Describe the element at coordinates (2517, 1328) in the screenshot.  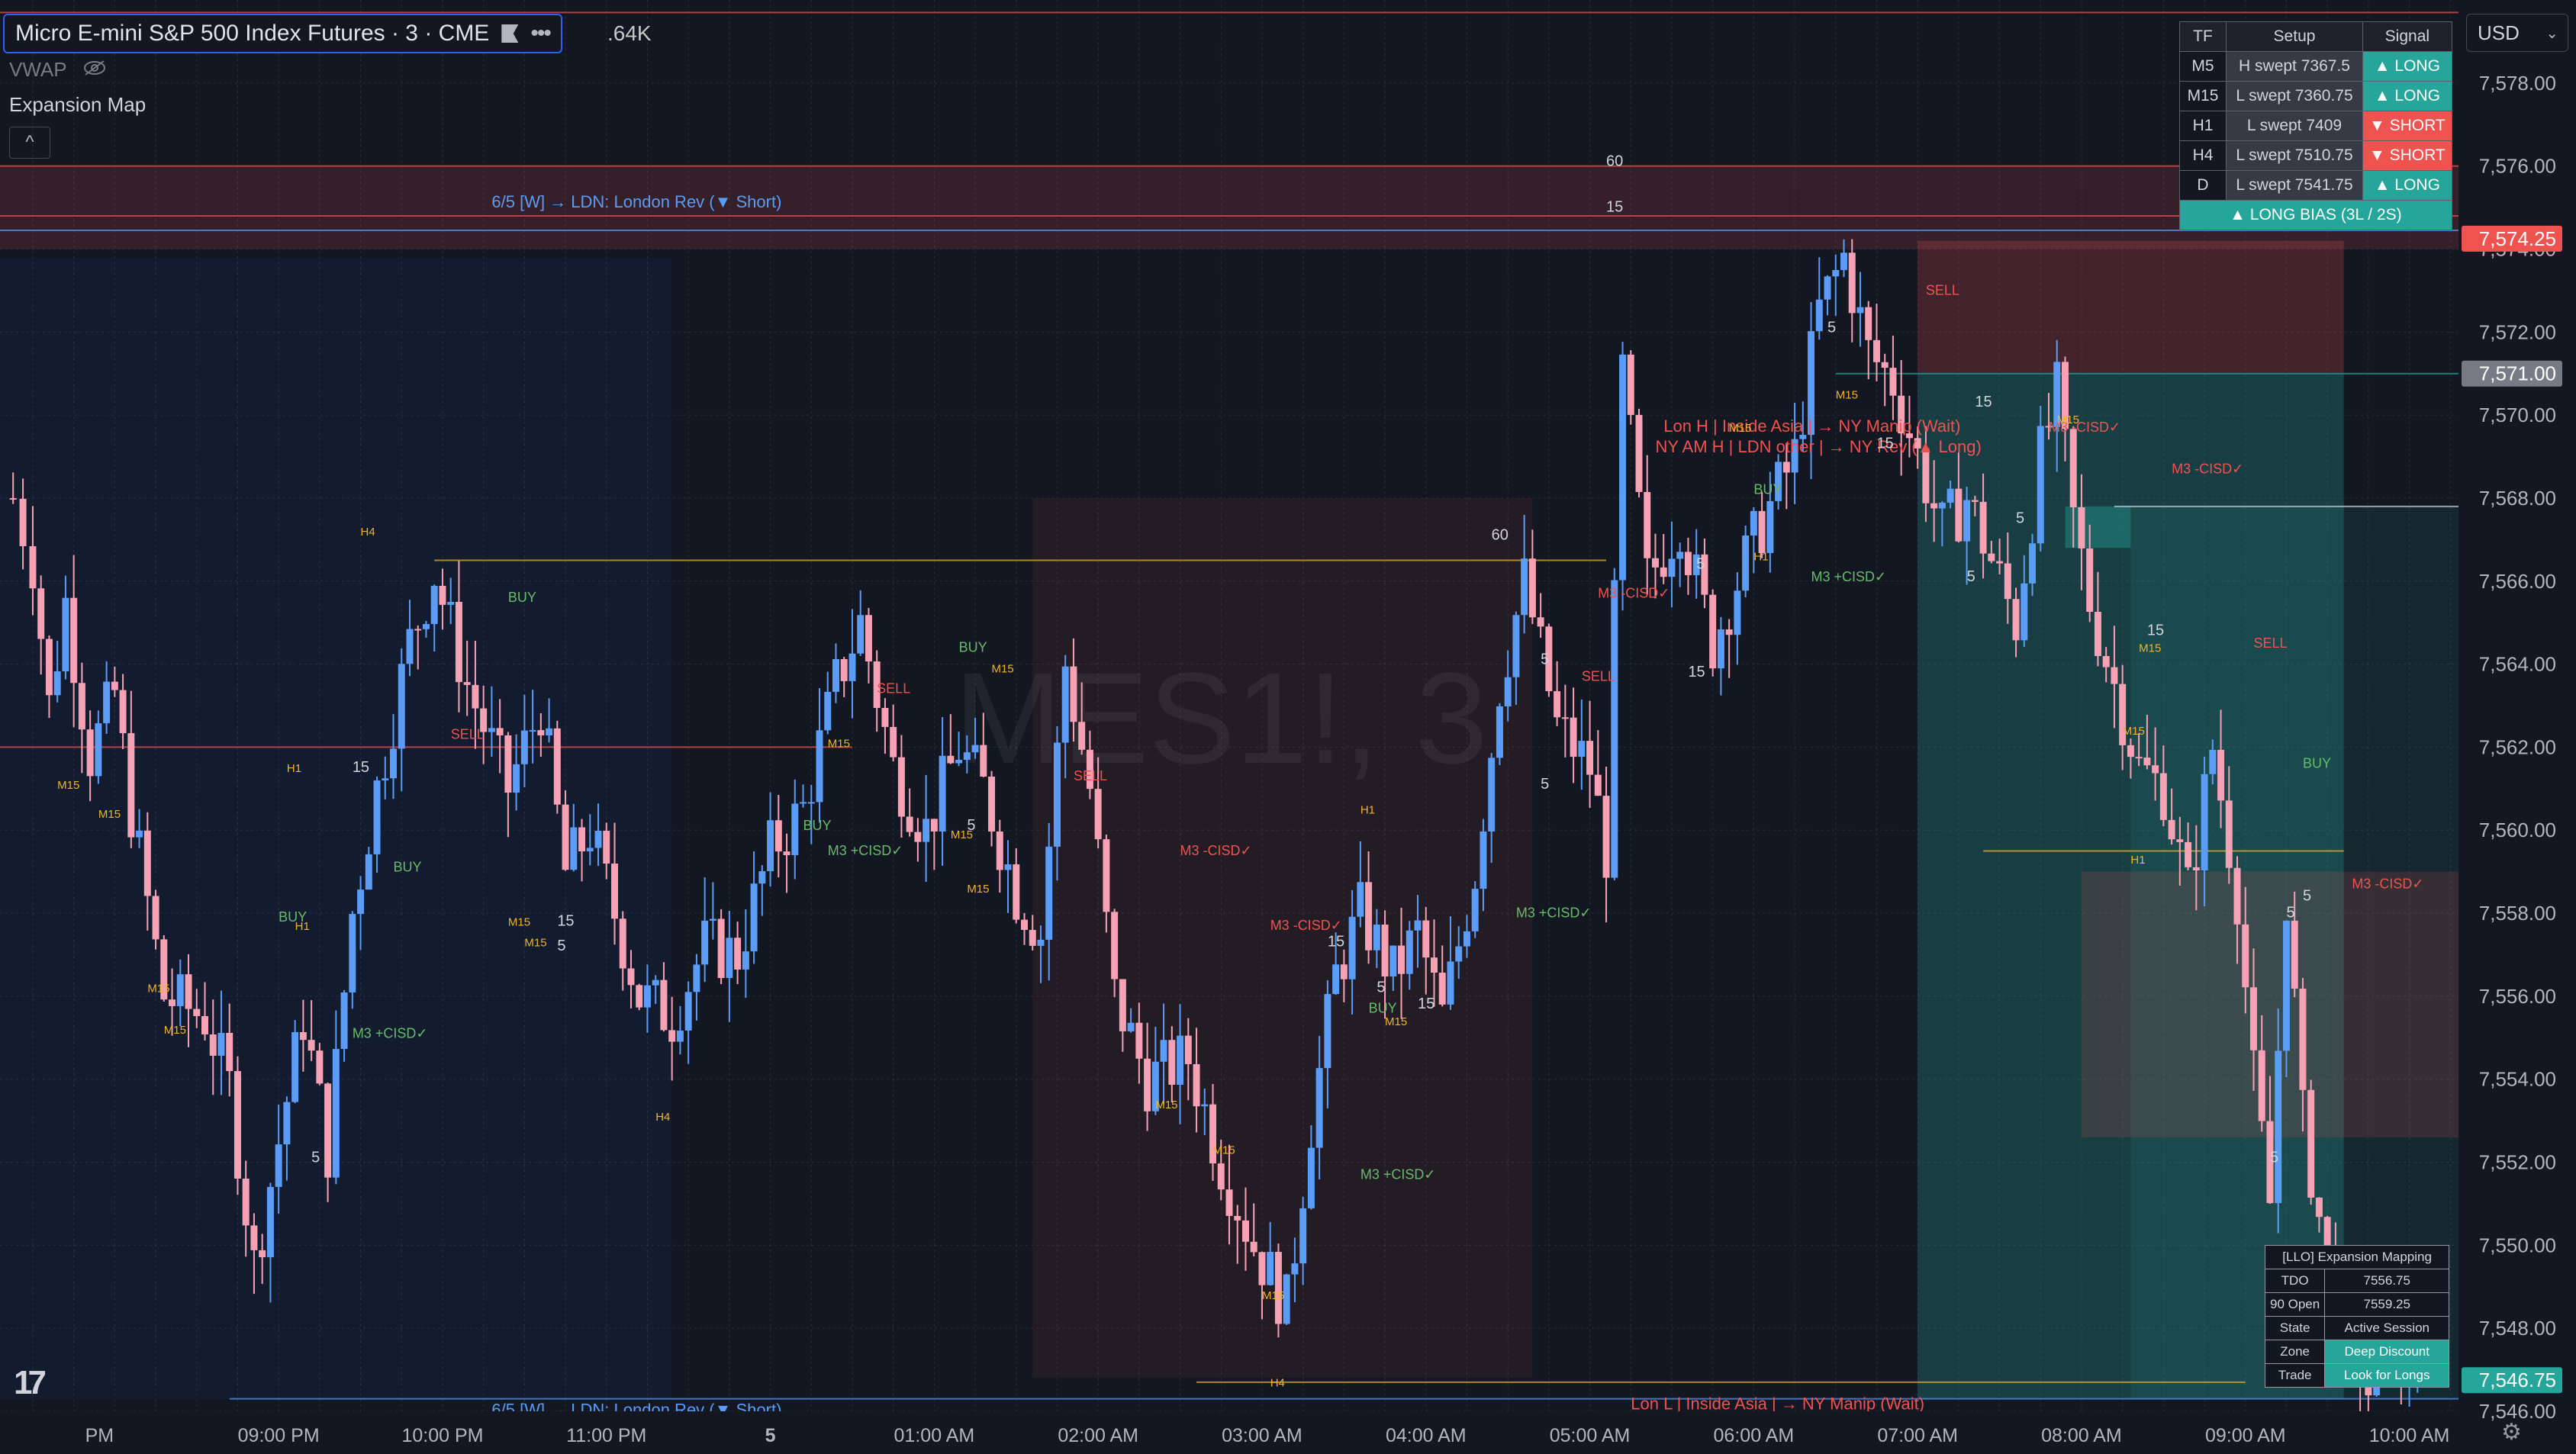
I see `y-tick-label: 7,548.00` at that location.